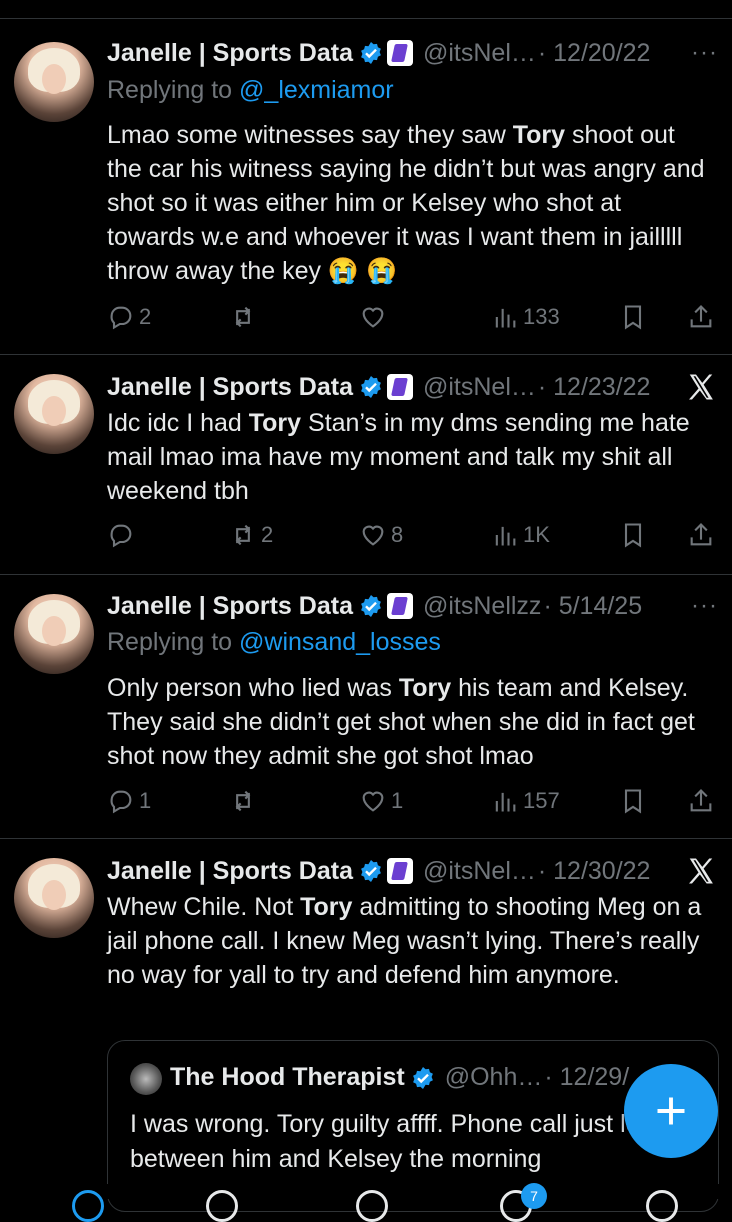 The image size is (732, 1222). What do you see at coordinates (594, 871) in the screenshot?
I see `timestamp: · 12/30/22` at bounding box center [594, 871].